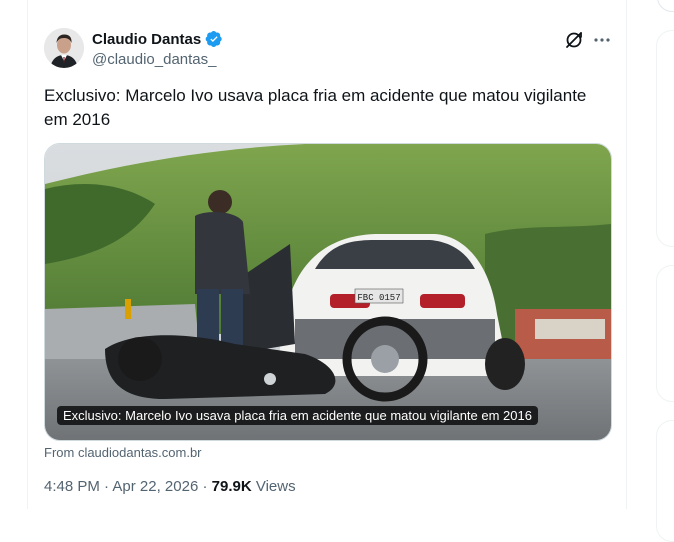 This screenshot has width=674, height=542. I want to click on verified-badge-icon, so click(214, 39).